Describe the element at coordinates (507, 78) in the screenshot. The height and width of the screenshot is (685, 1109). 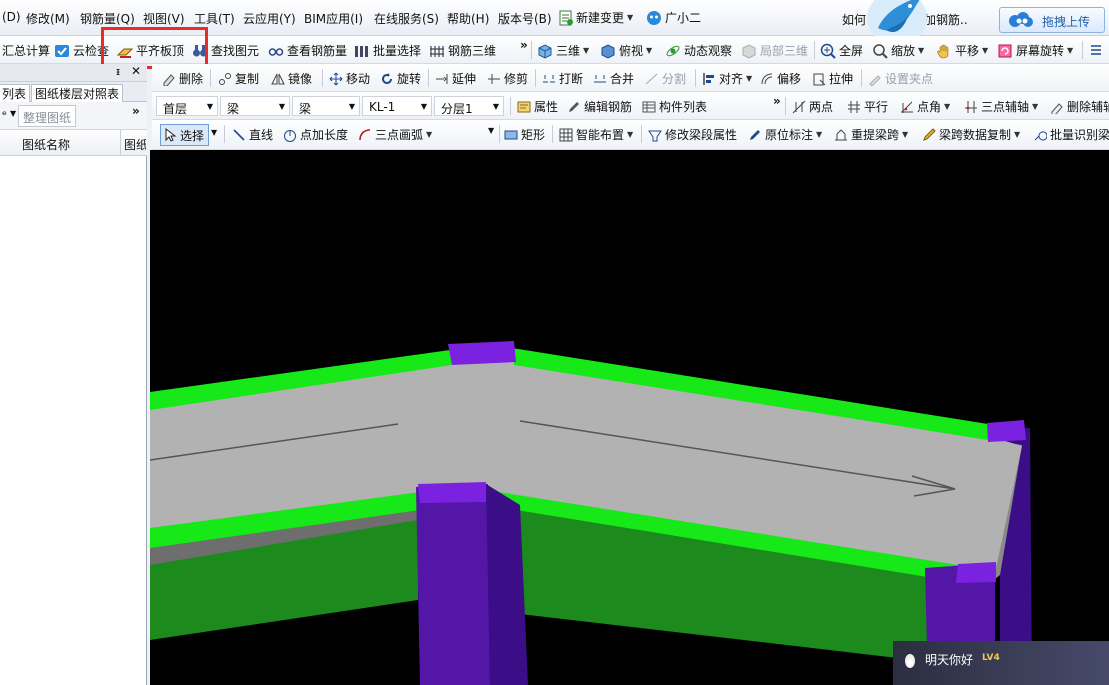
I see `trim-button: 修剪` at that location.